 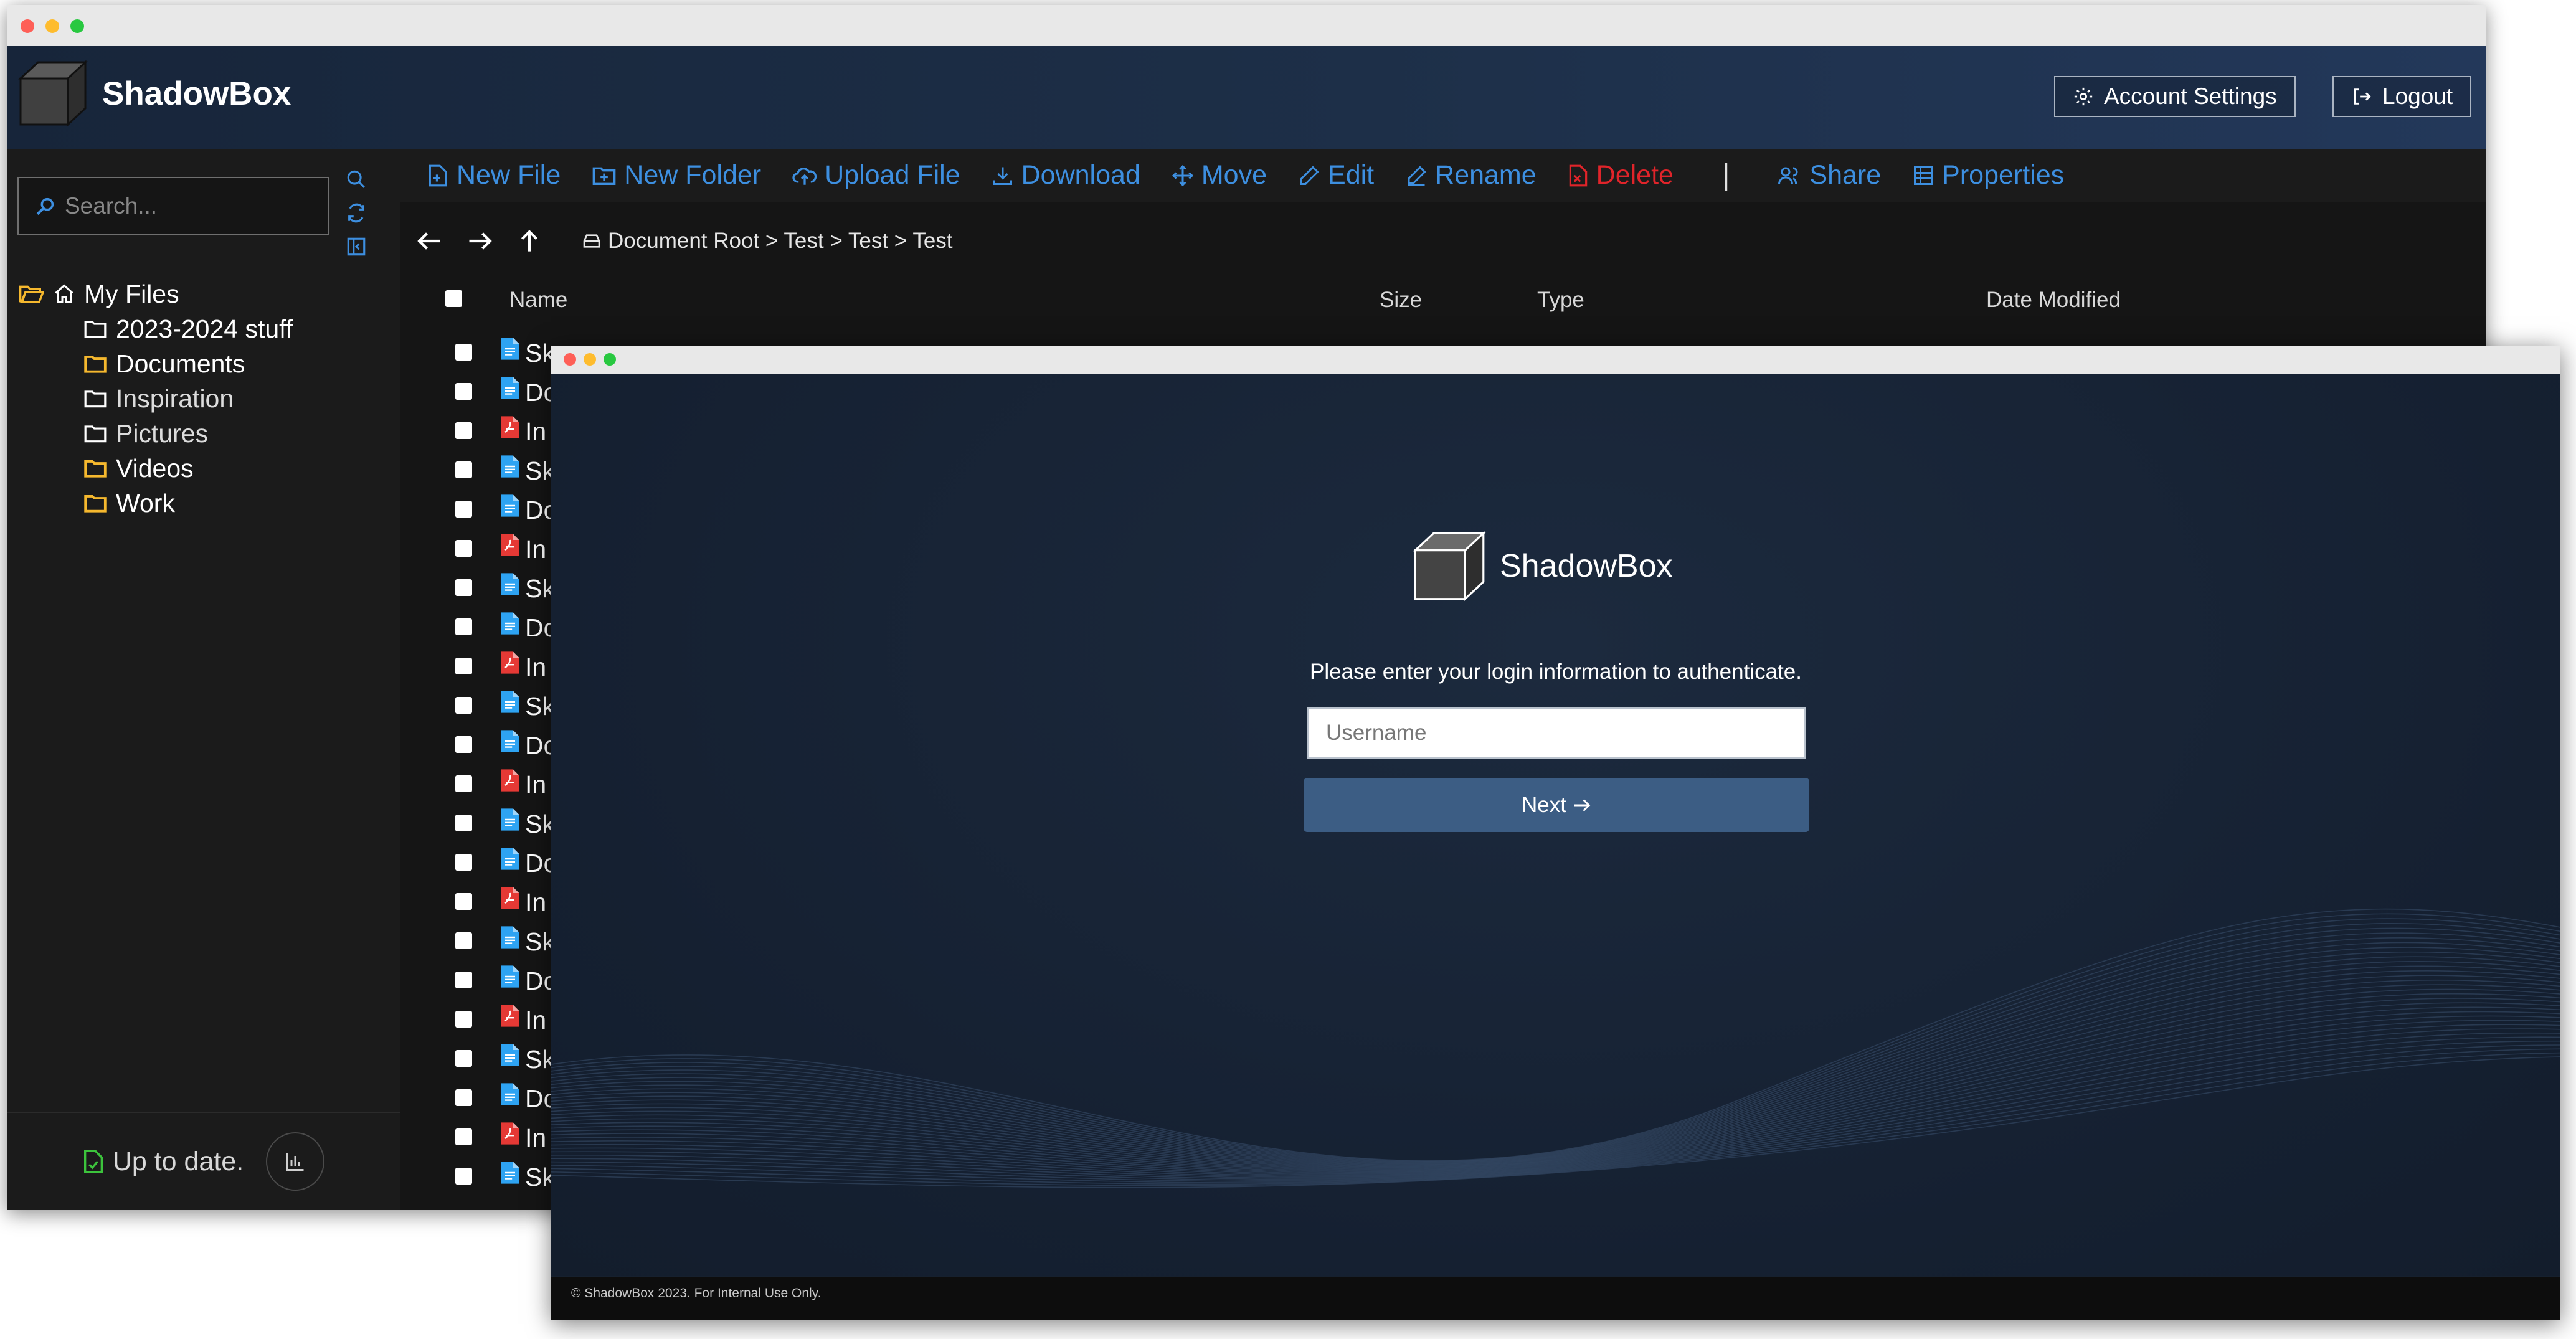 I want to click on share-button: Share, so click(x=1829, y=175).